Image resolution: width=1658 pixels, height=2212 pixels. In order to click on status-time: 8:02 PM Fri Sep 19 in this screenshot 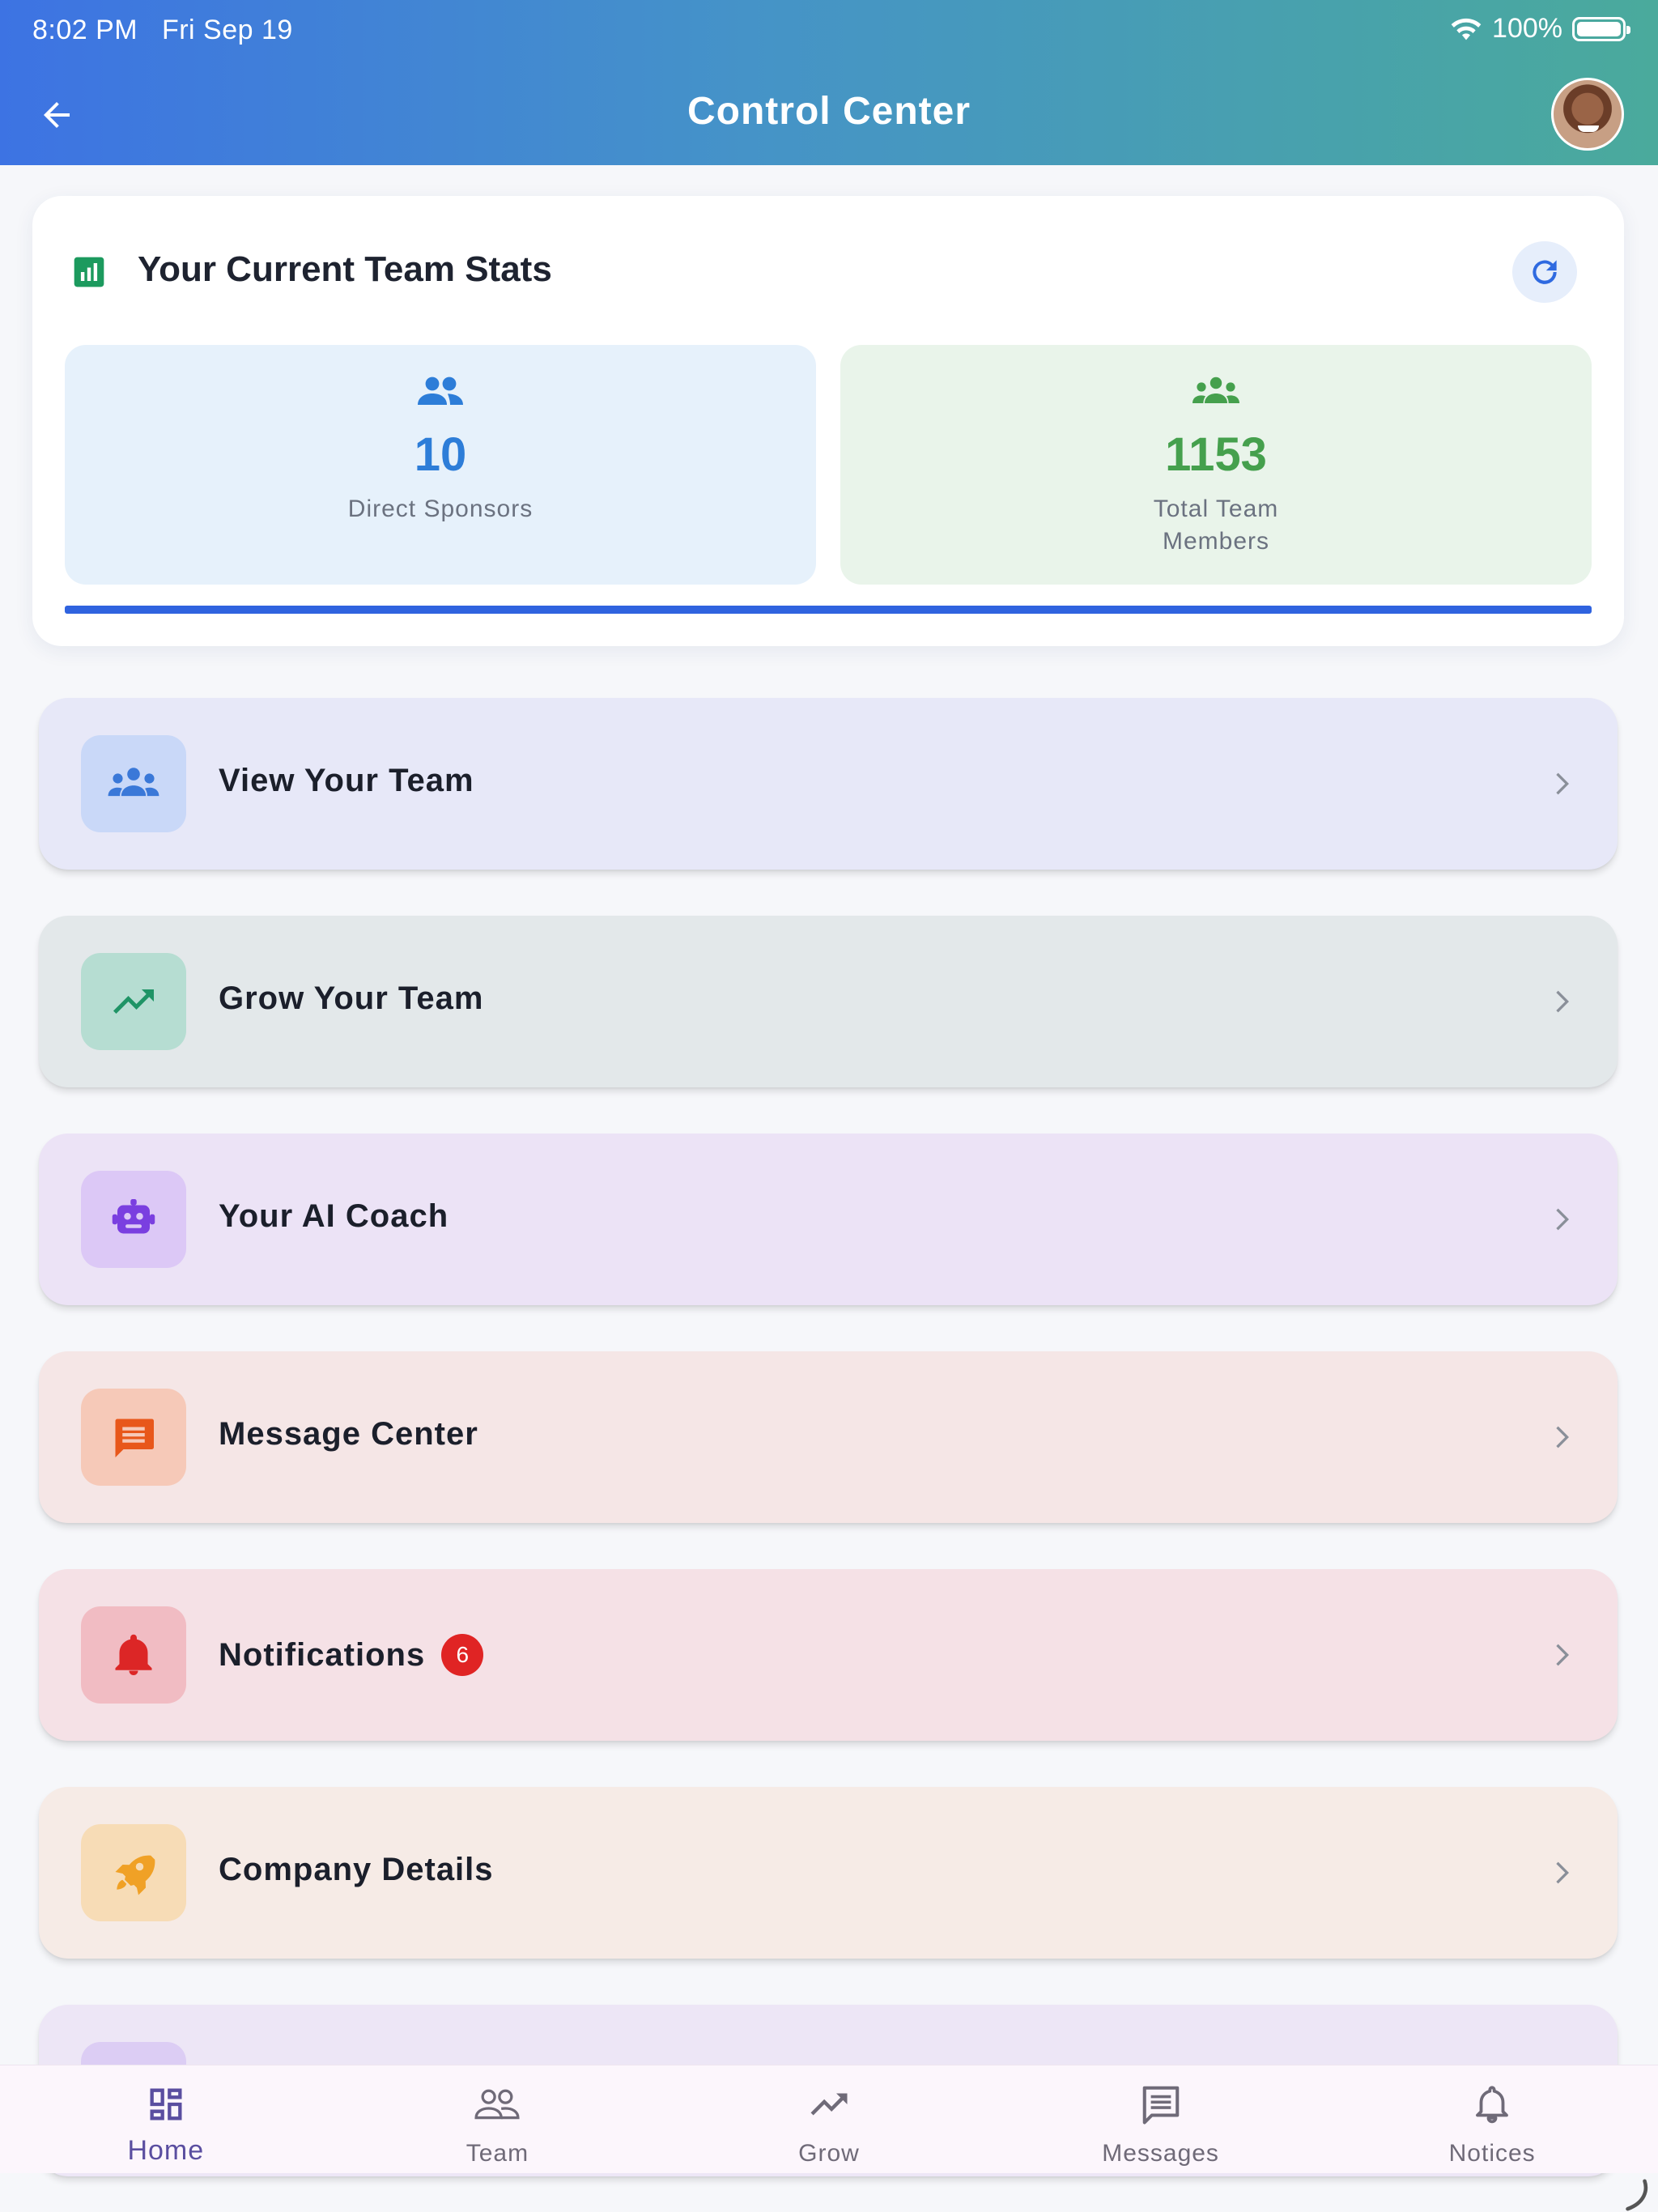, I will do `click(162, 31)`.